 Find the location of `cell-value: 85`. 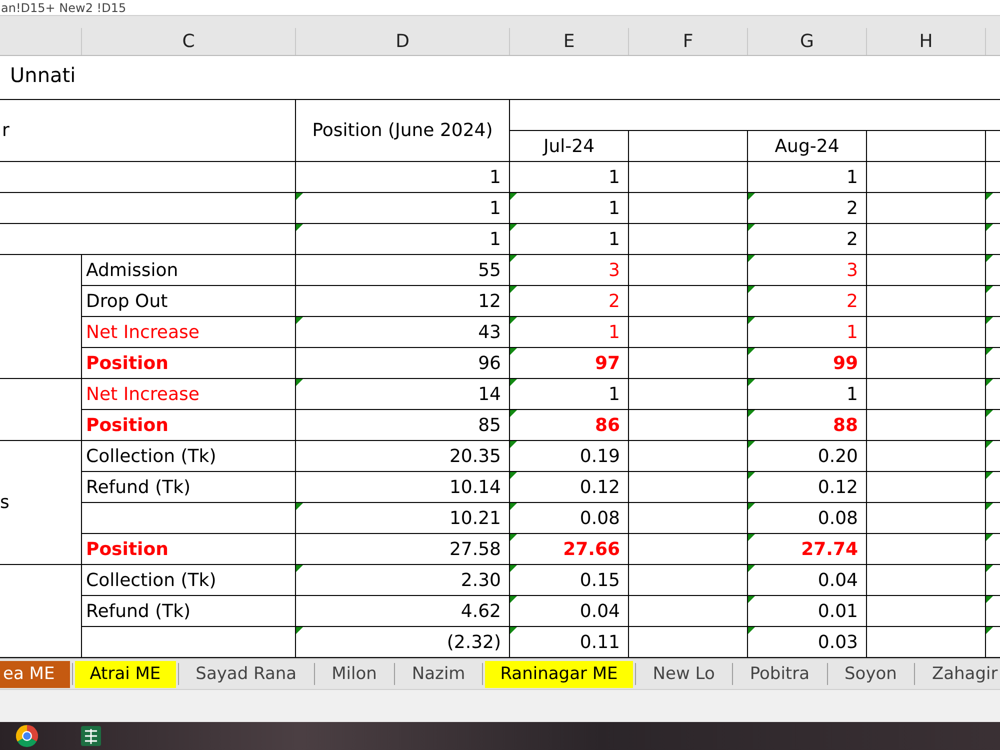

cell-value: 85 is located at coordinates (489, 426).